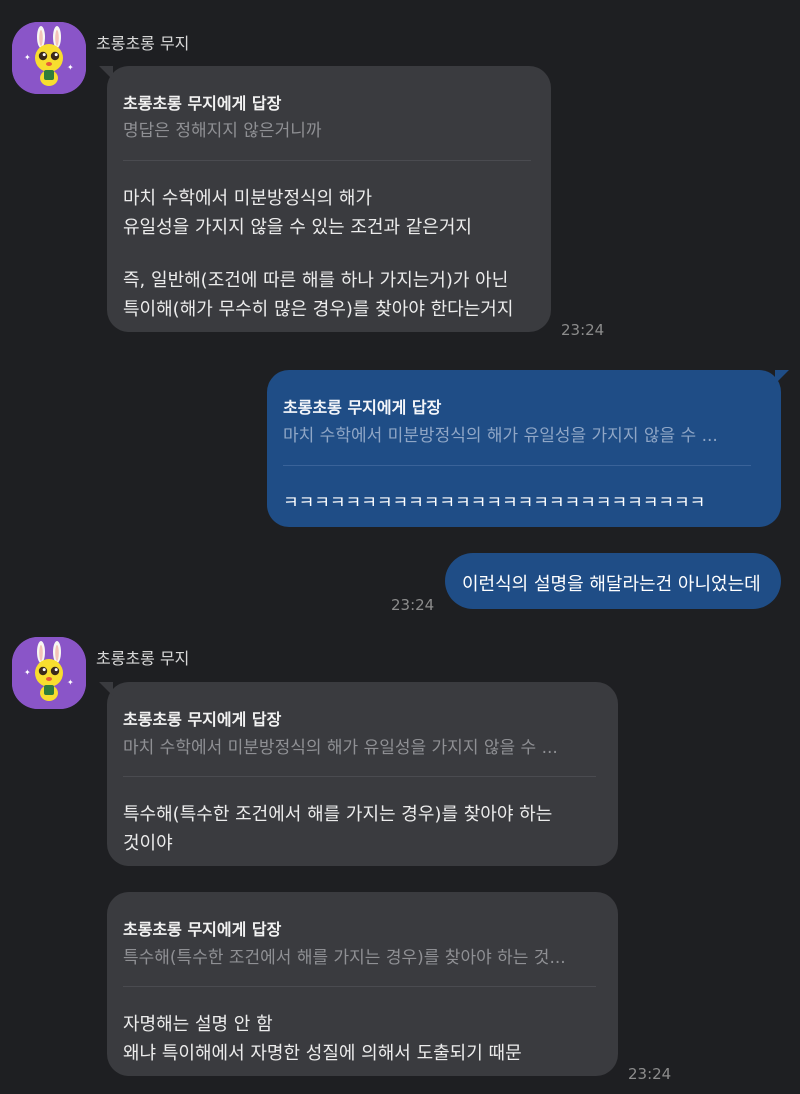 This screenshot has height=1094, width=800. What do you see at coordinates (198, 1024) in the screenshot?
I see `message-line: 자명해는 설명 안 함` at bounding box center [198, 1024].